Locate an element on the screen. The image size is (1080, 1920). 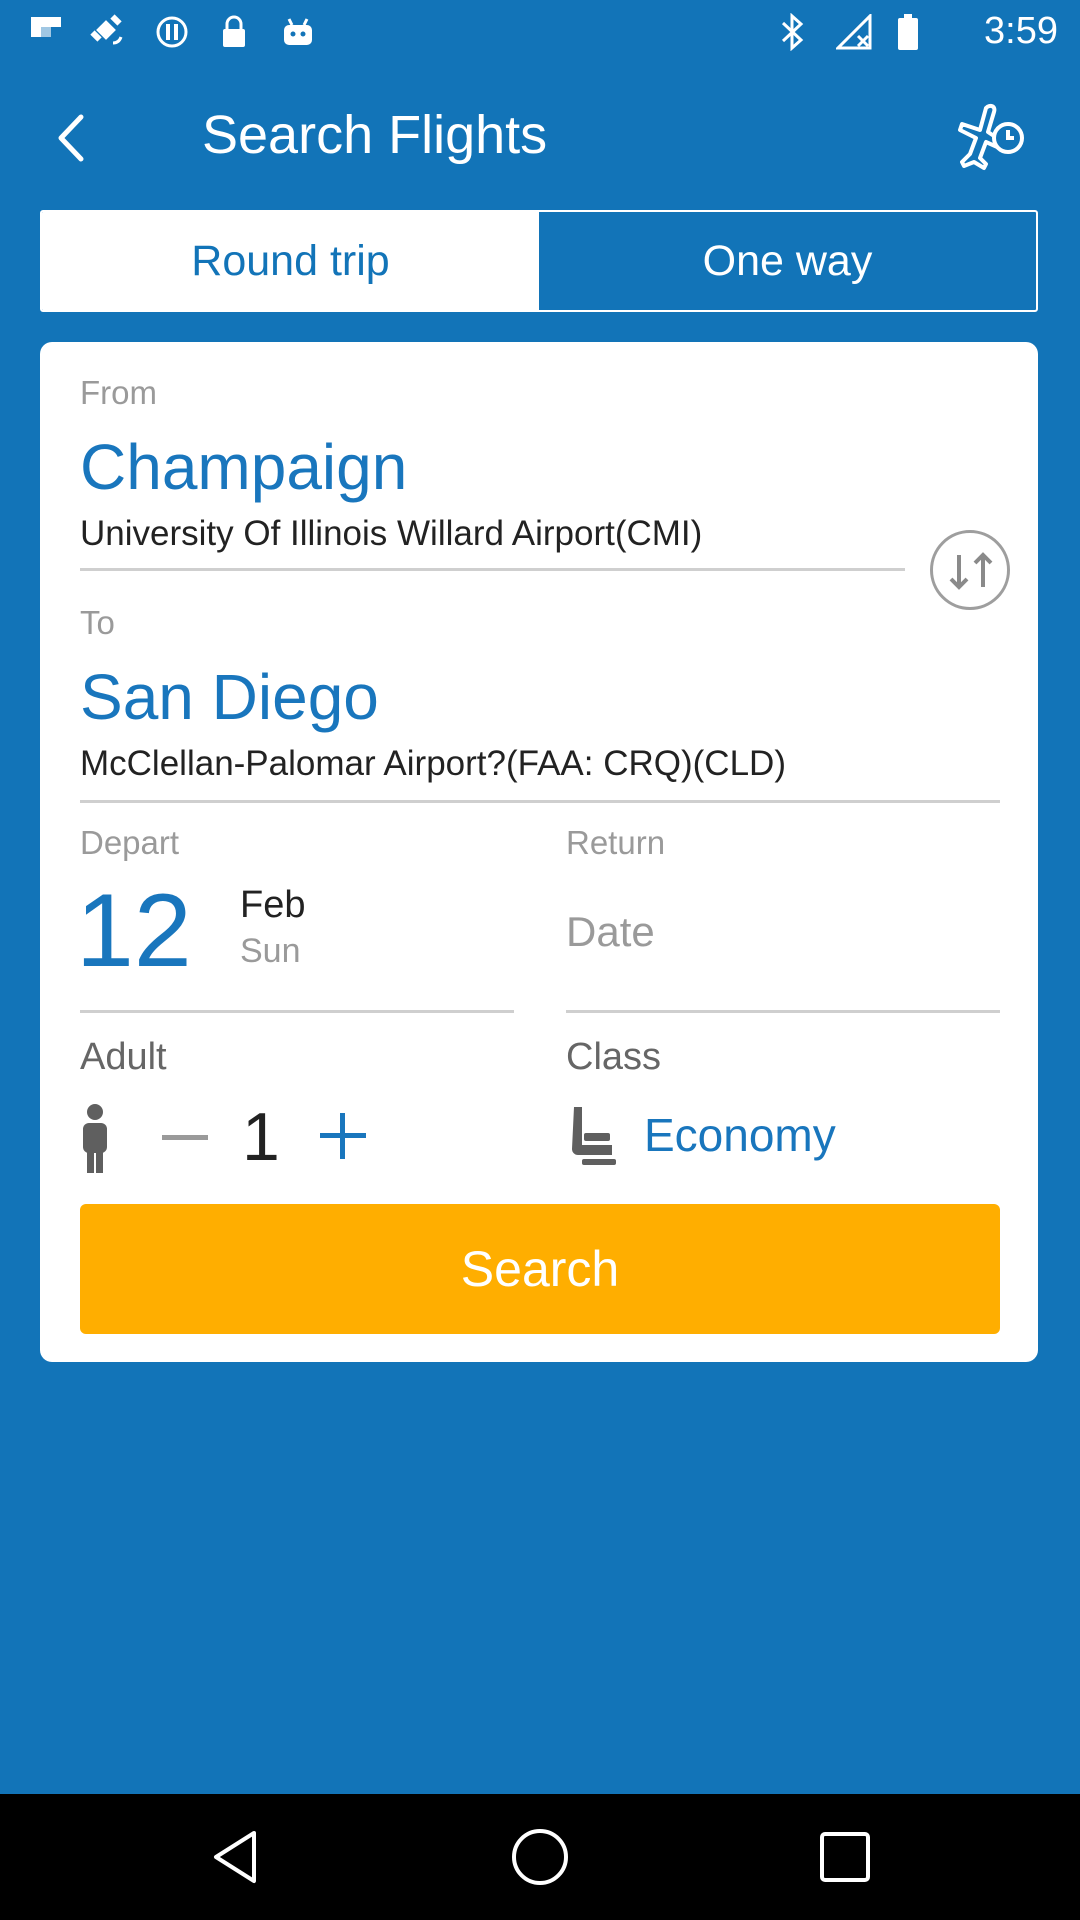
plus-icon is located at coordinates (343, 1136).